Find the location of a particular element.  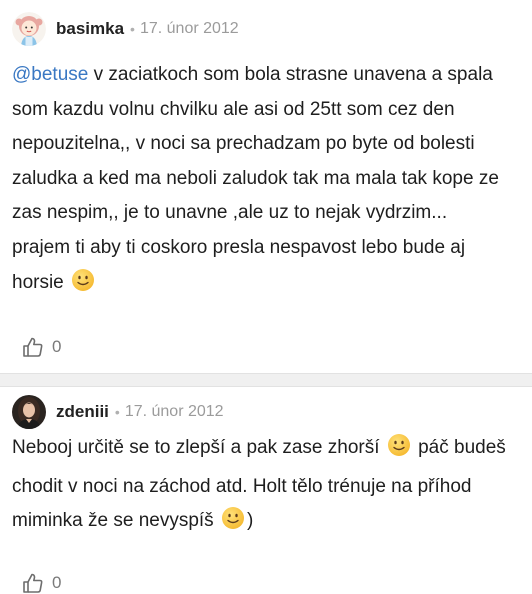

doll-avatar-icon is located at coordinates (29, 29).